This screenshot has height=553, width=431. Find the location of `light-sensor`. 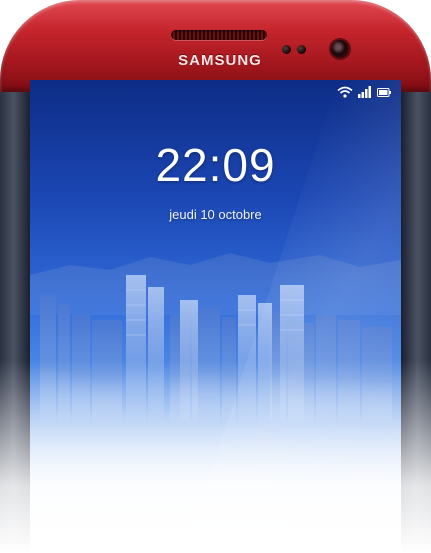

light-sensor is located at coordinates (301, 49).